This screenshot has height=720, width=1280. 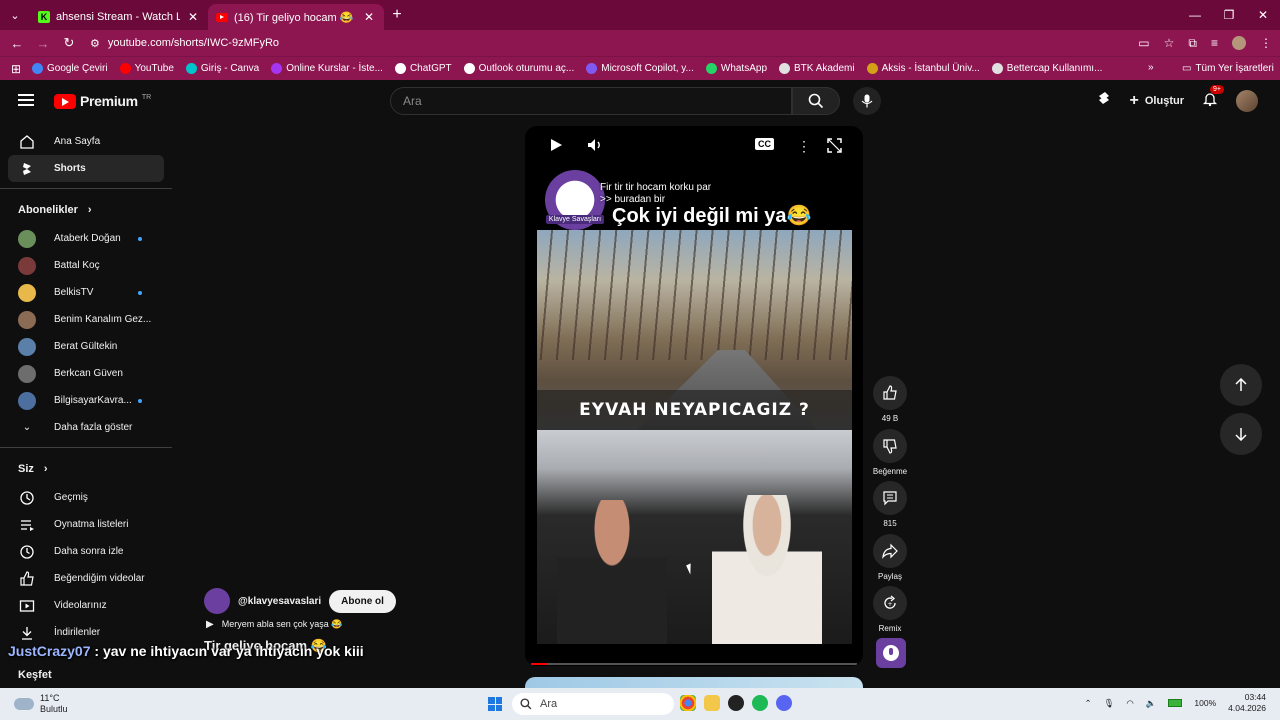 What do you see at coordinates (86, 373) in the screenshot?
I see `sidebar-subscription: Berkcan Güven` at bounding box center [86, 373].